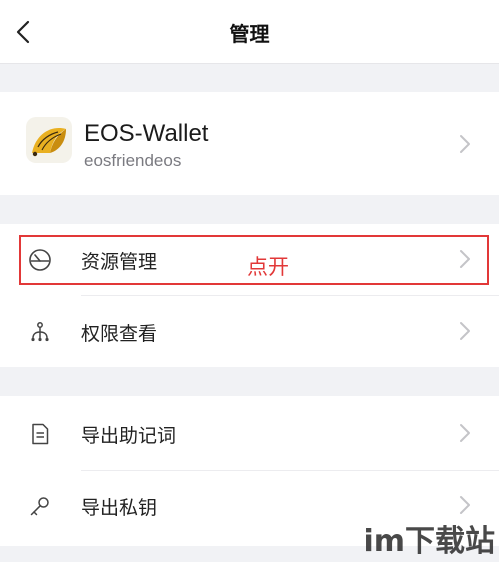 The width and height of the screenshot is (499, 562). What do you see at coordinates (249, 433) in the screenshot?
I see `menu-item-export-mnemonic: 导出助记词` at bounding box center [249, 433].